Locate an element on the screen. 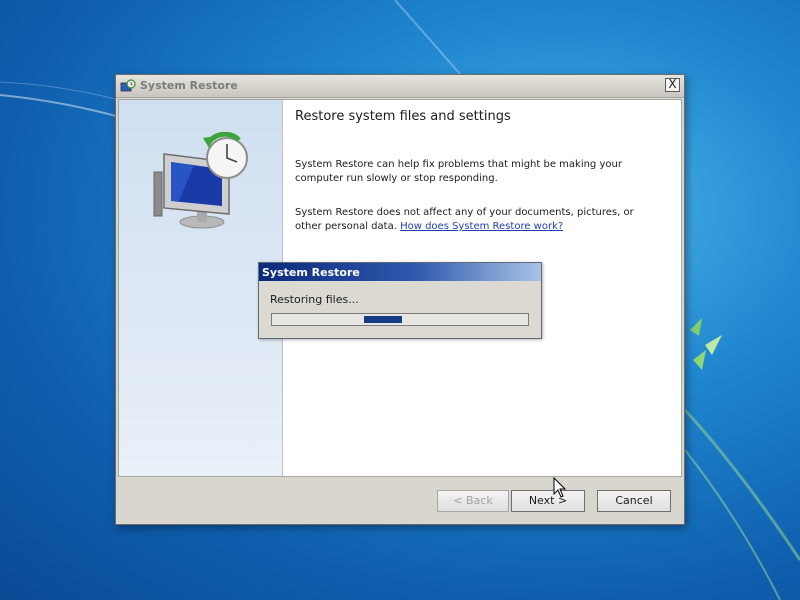 This screenshot has height=600, width=800. mouse-pointer-icon is located at coordinates (560, 487).